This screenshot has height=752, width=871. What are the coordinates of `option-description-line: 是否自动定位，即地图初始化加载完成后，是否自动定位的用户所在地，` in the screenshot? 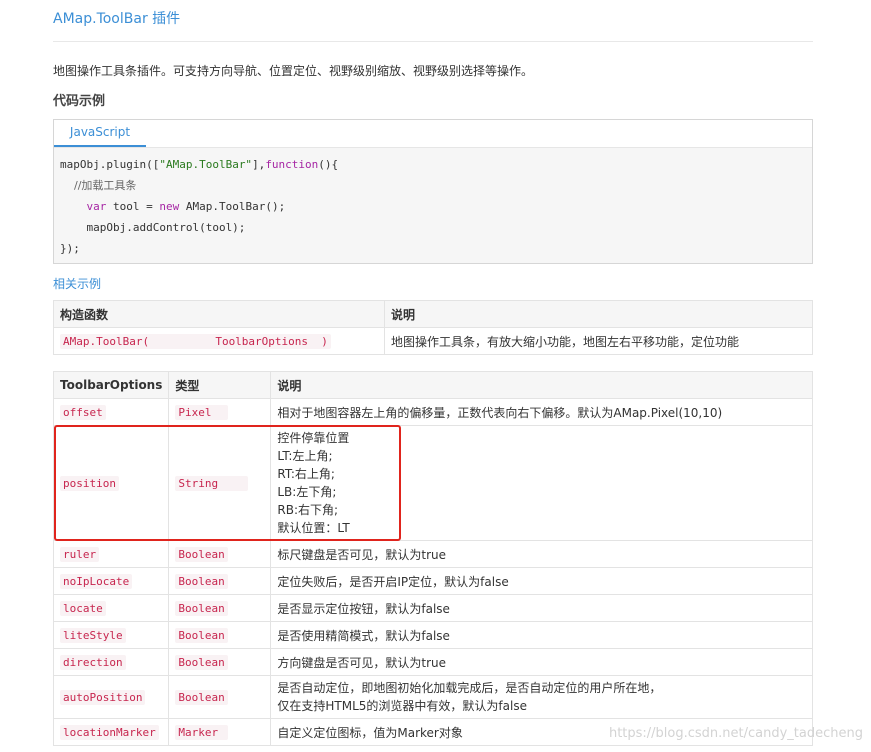 It's located at (469, 688).